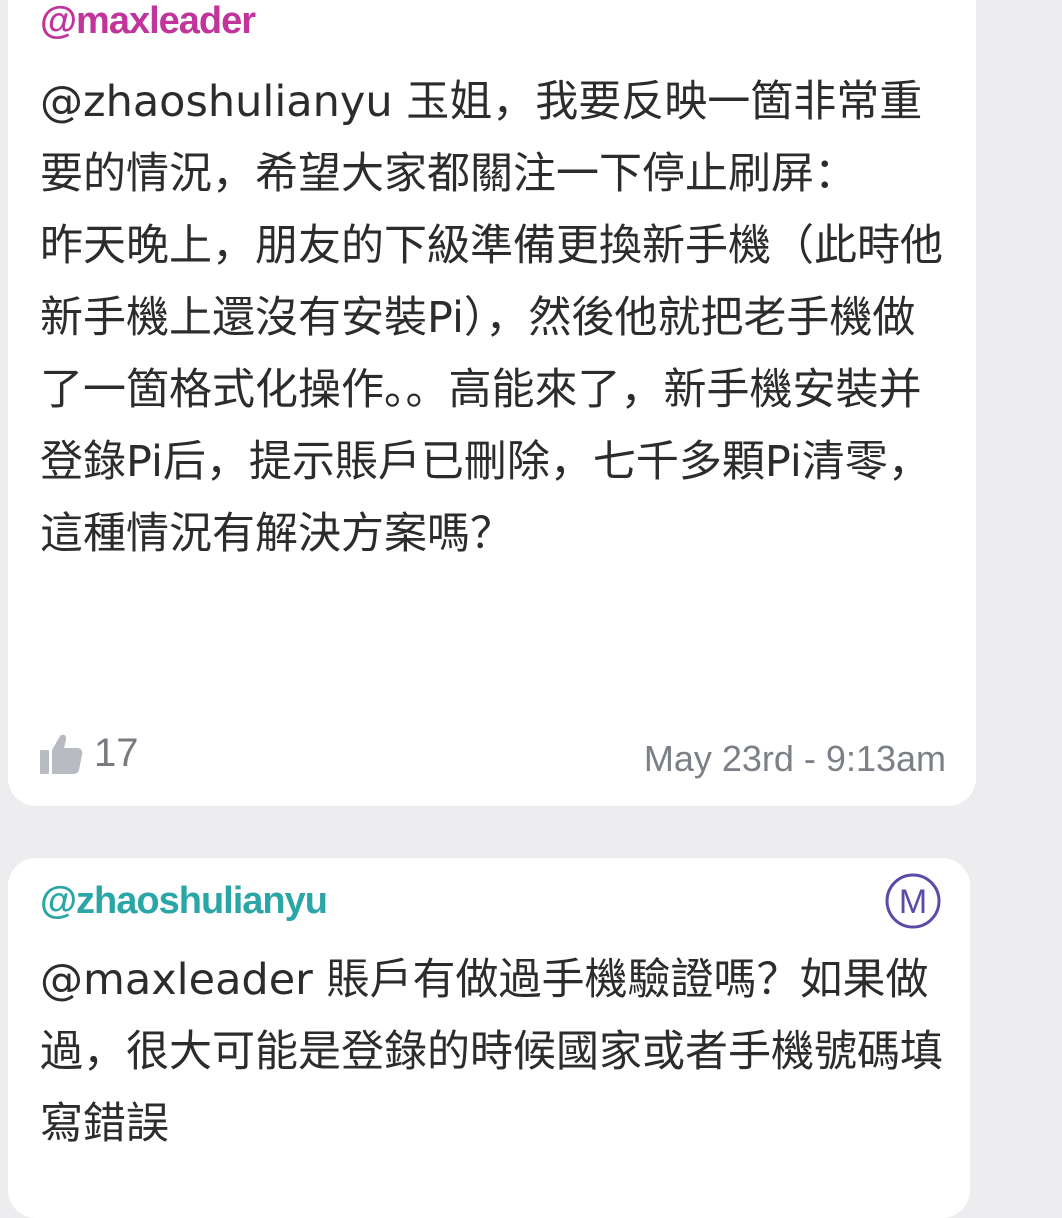  Describe the element at coordinates (148, 21) in the screenshot. I see `comment-author: @maxleader` at that location.